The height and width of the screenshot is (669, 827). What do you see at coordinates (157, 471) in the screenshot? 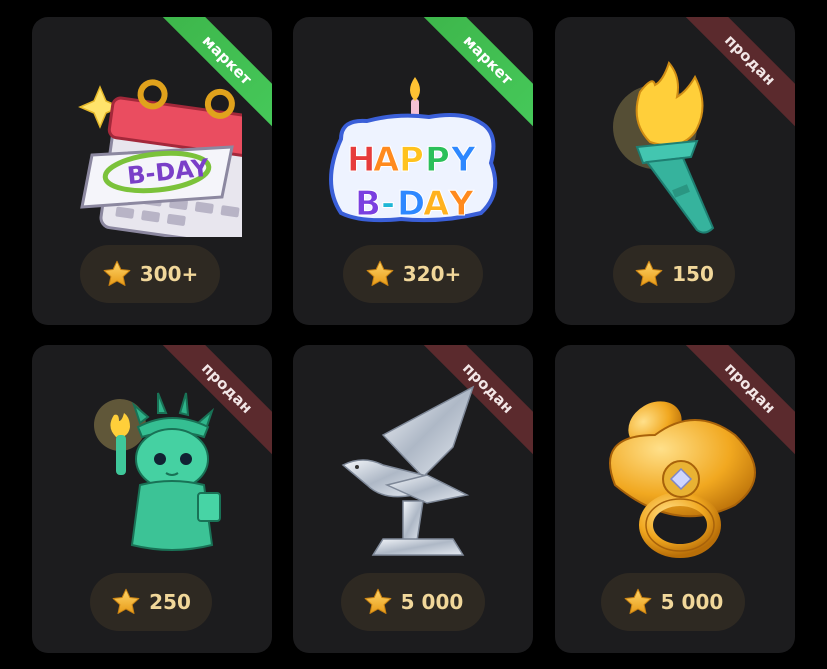
I see `statue-of-liberty-icon` at bounding box center [157, 471].